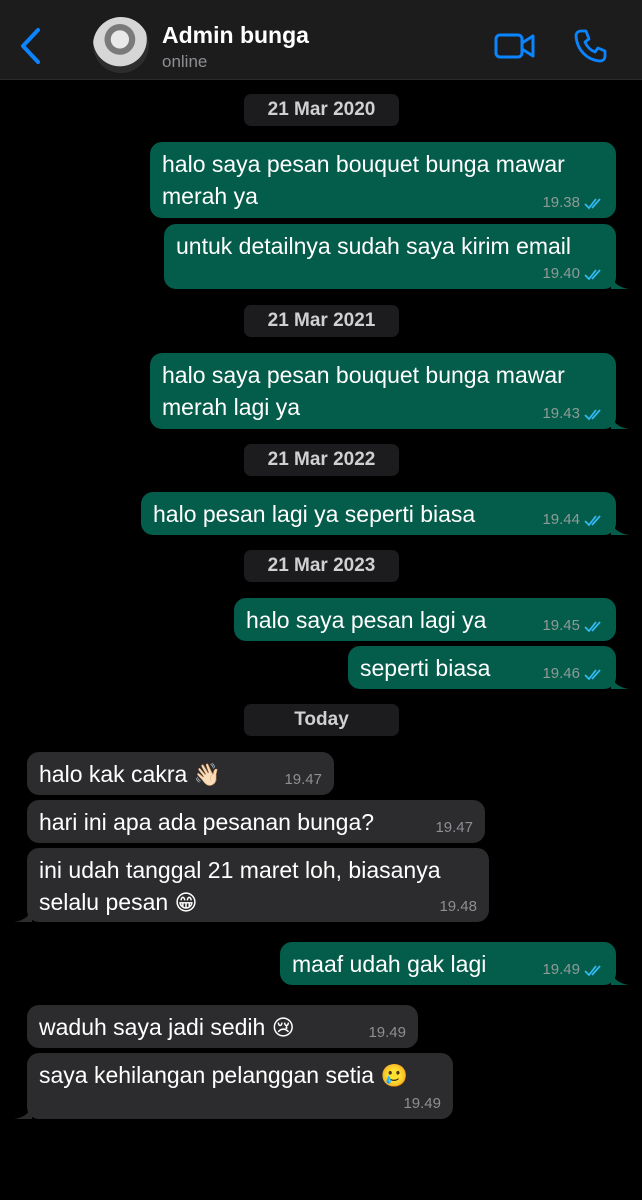  What do you see at coordinates (121, 45) in the screenshot?
I see `contact-avatar` at bounding box center [121, 45].